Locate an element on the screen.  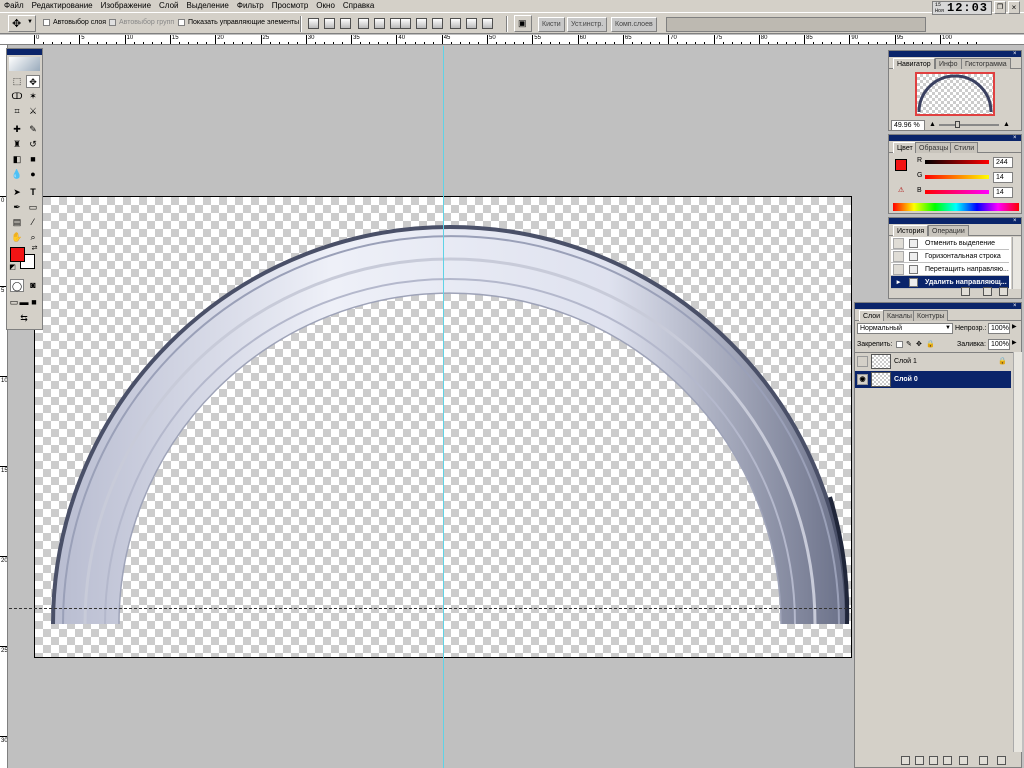
move-tool-icon: ✥ is located at coordinates (33, 81).